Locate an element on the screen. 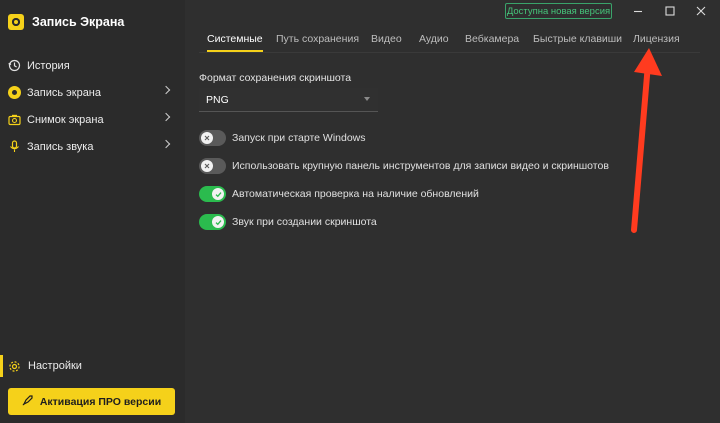 This screenshot has height=423, width=720. camera-icon is located at coordinates (14, 119).